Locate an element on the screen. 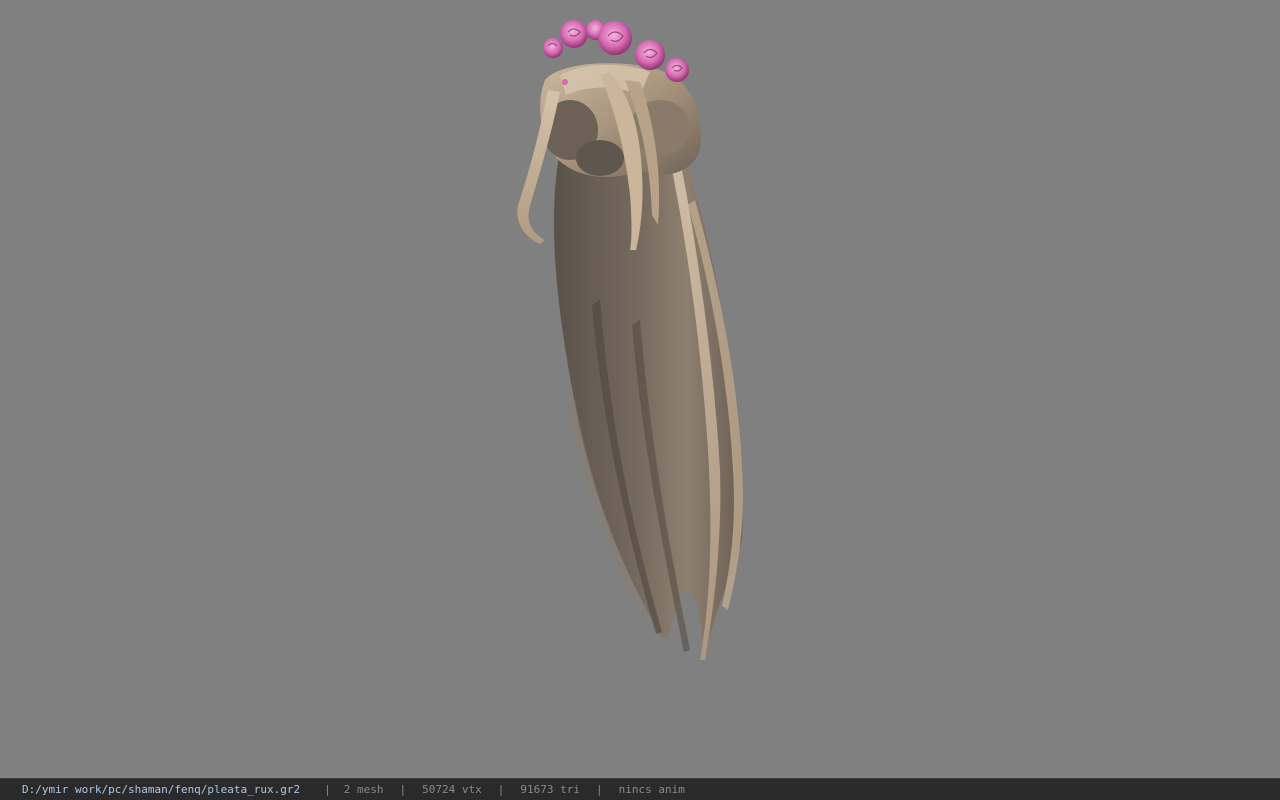 Image resolution: width=1280 pixels, height=800 pixels. hair-model-render is located at coordinates (630, 340).